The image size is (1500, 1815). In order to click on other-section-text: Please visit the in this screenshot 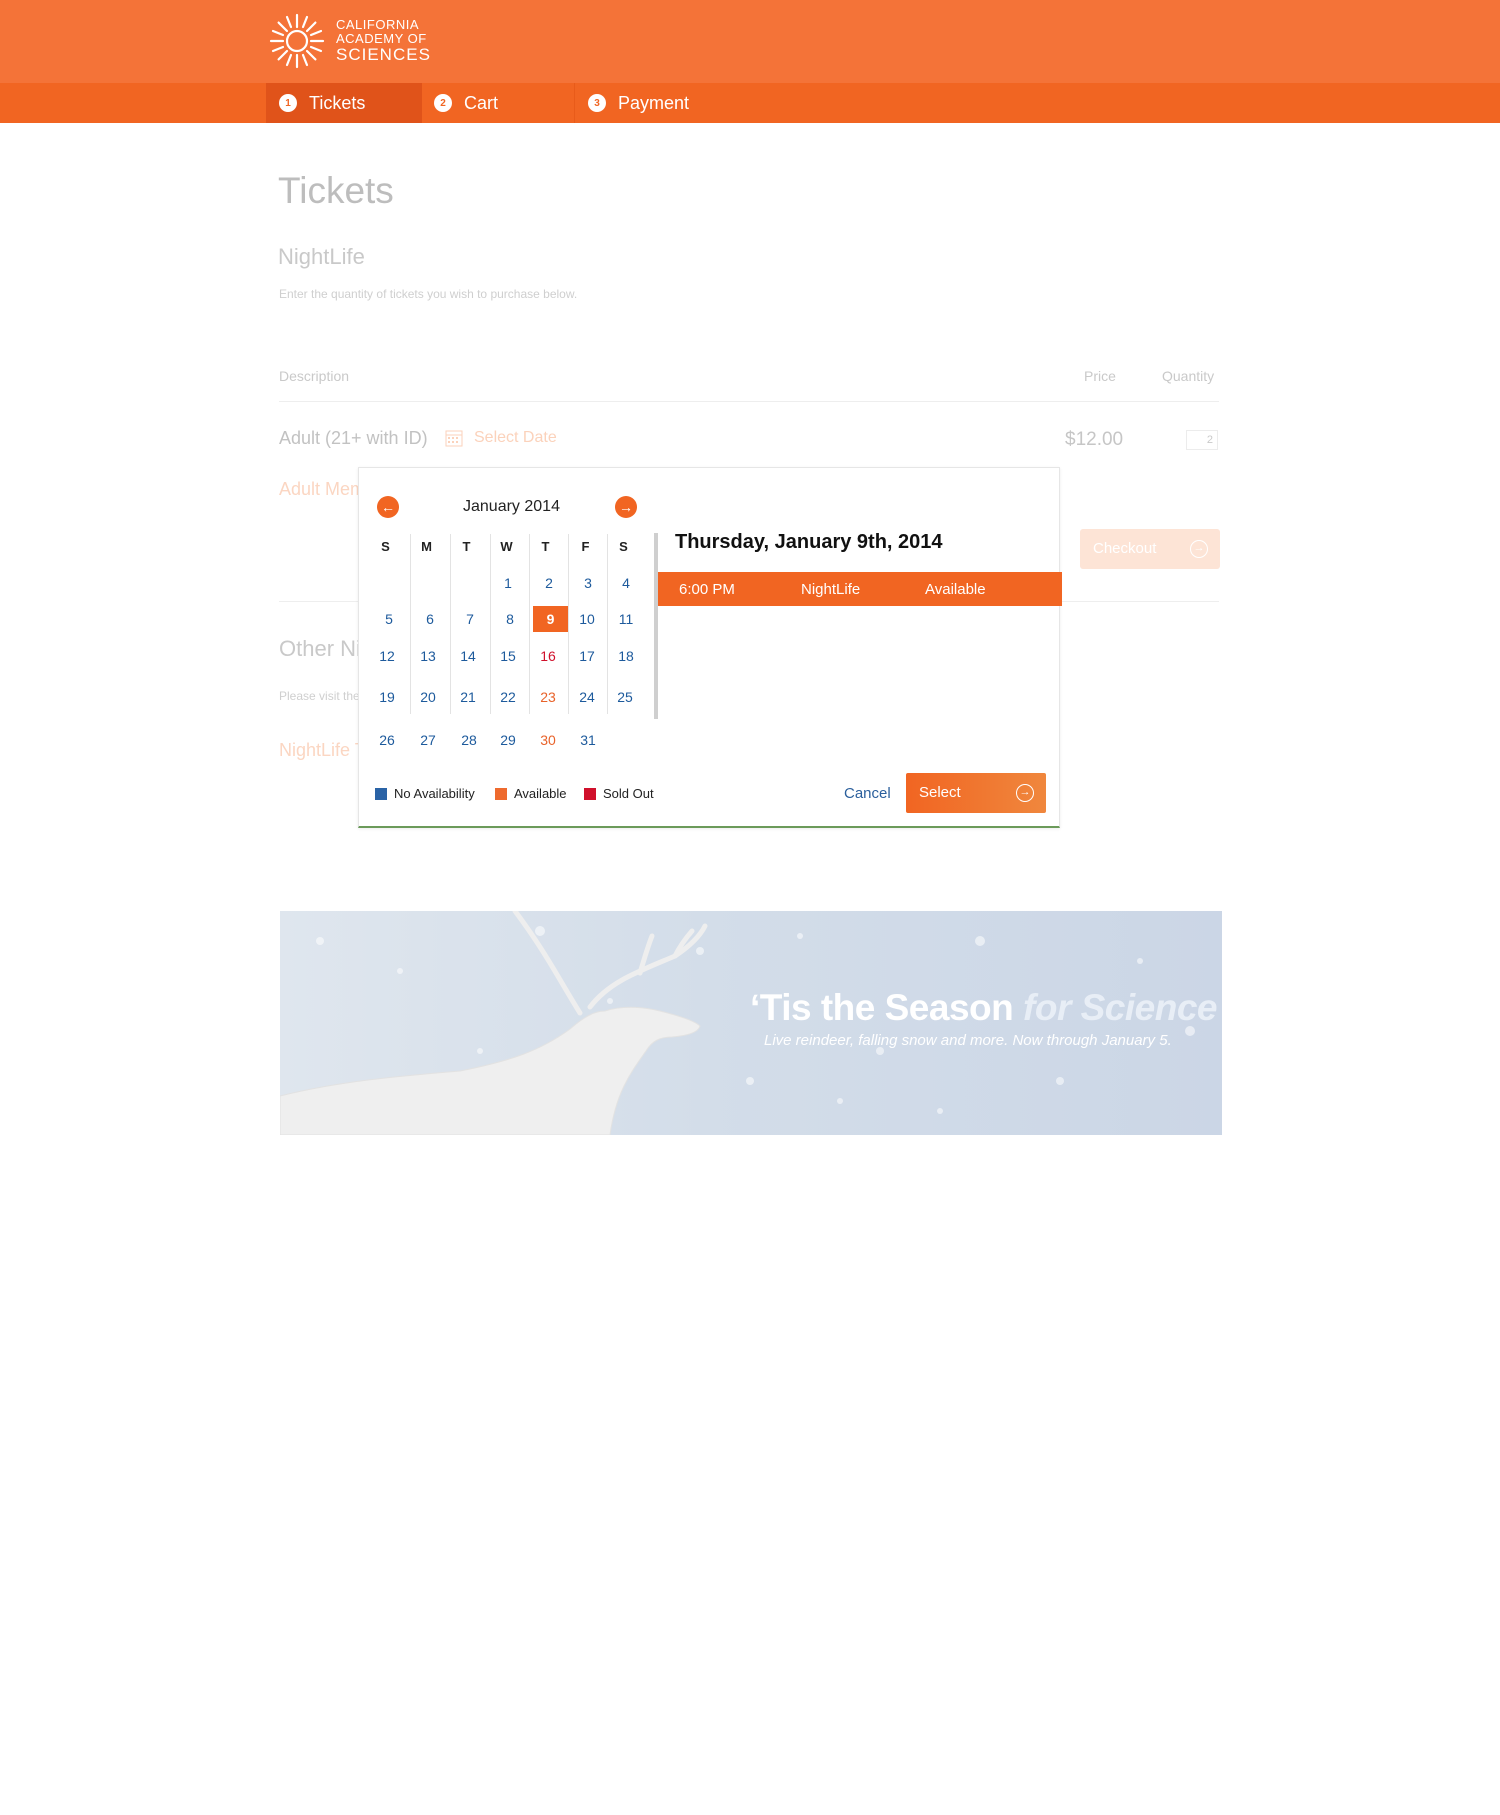, I will do `click(319, 696)`.